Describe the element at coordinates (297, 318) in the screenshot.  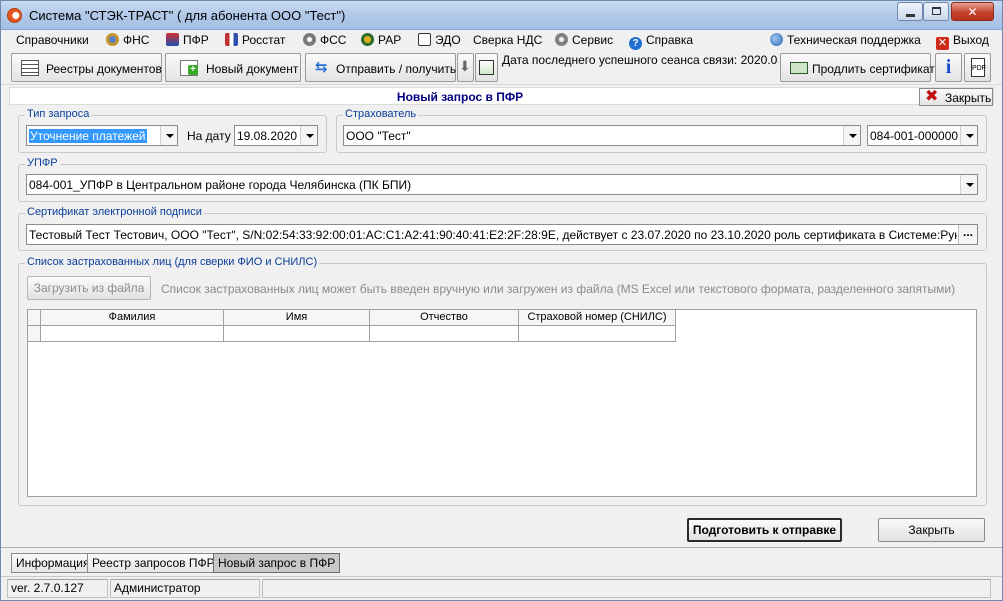
I see `column-header-name: Имя` at that location.